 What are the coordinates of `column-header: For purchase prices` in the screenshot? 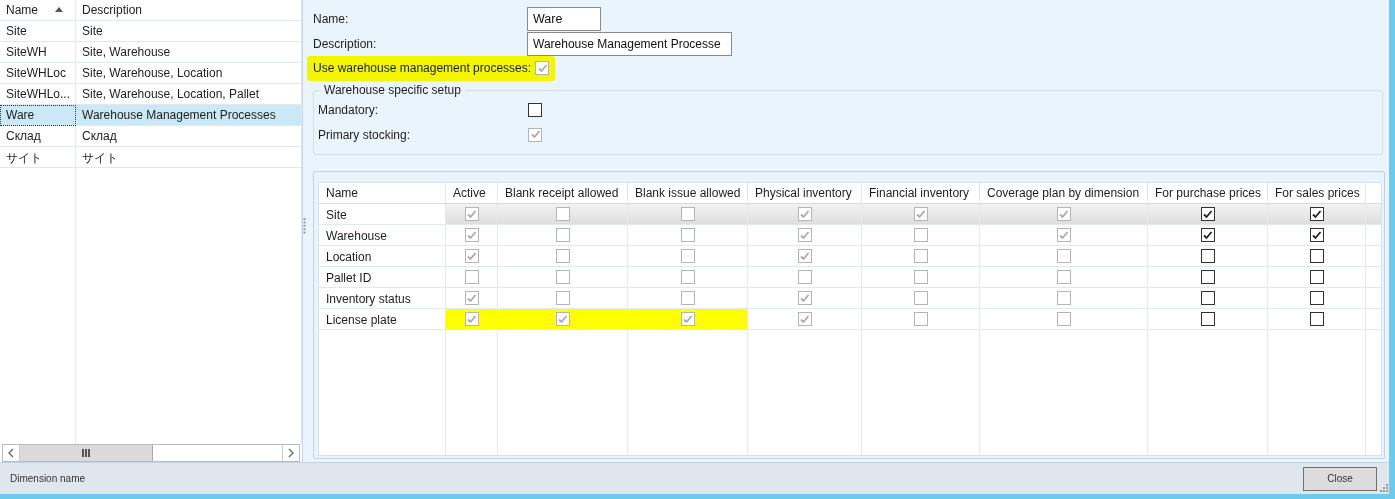 It's located at (1208, 193).